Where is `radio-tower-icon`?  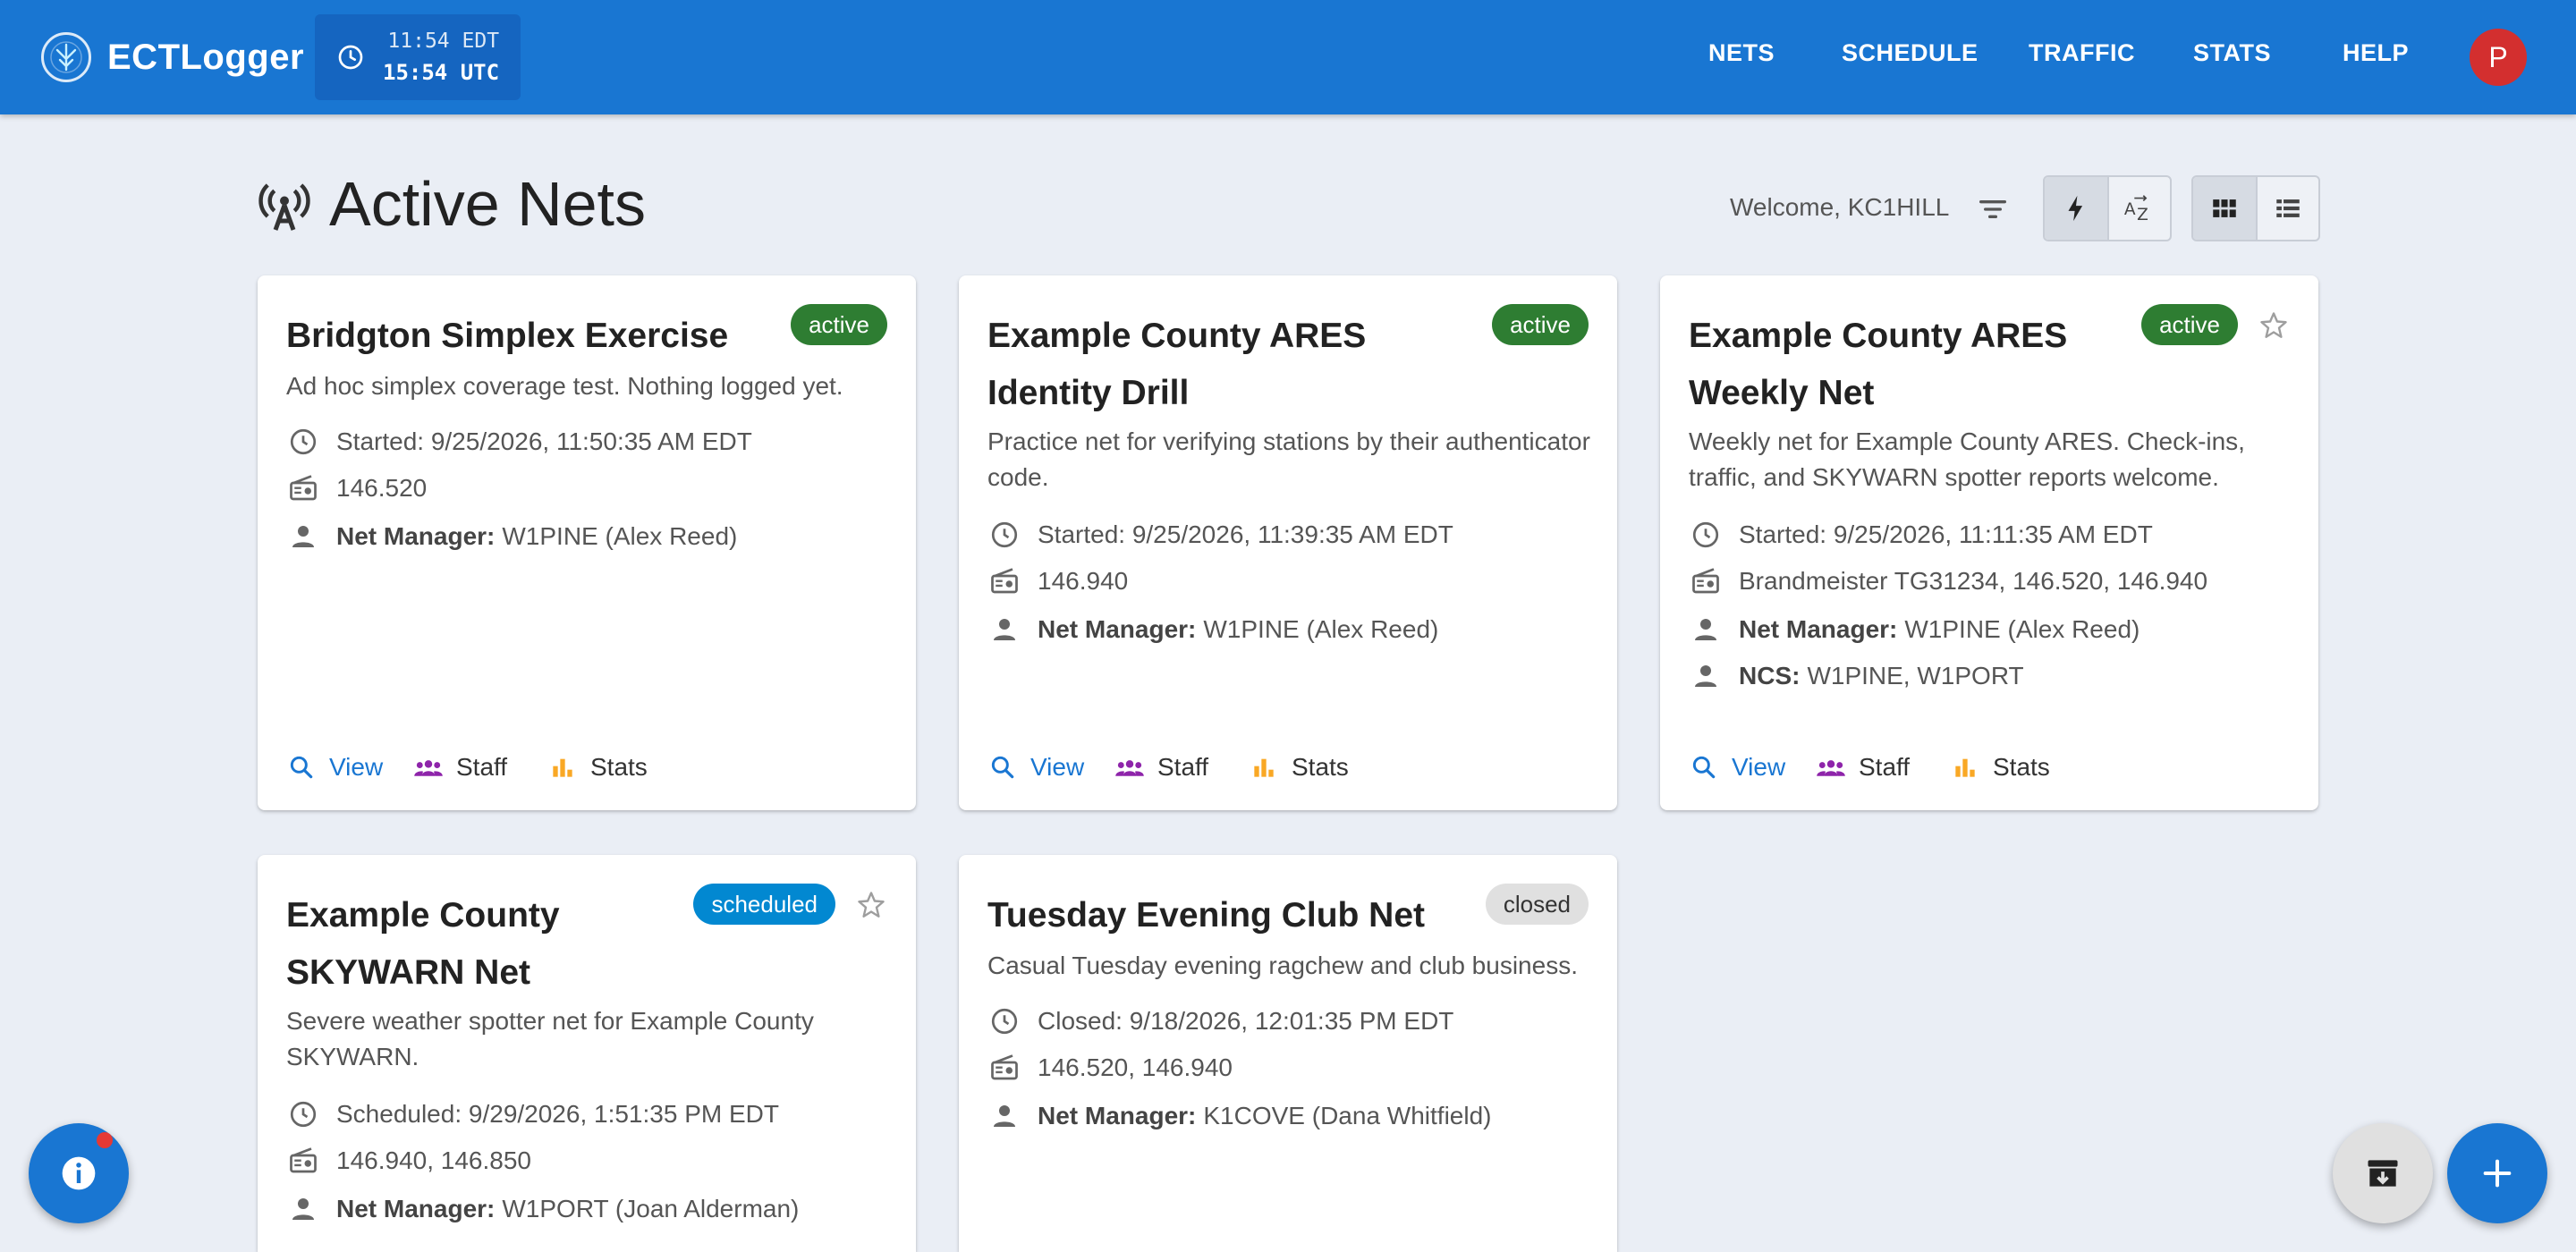 radio-tower-icon is located at coordinates (284, 207).